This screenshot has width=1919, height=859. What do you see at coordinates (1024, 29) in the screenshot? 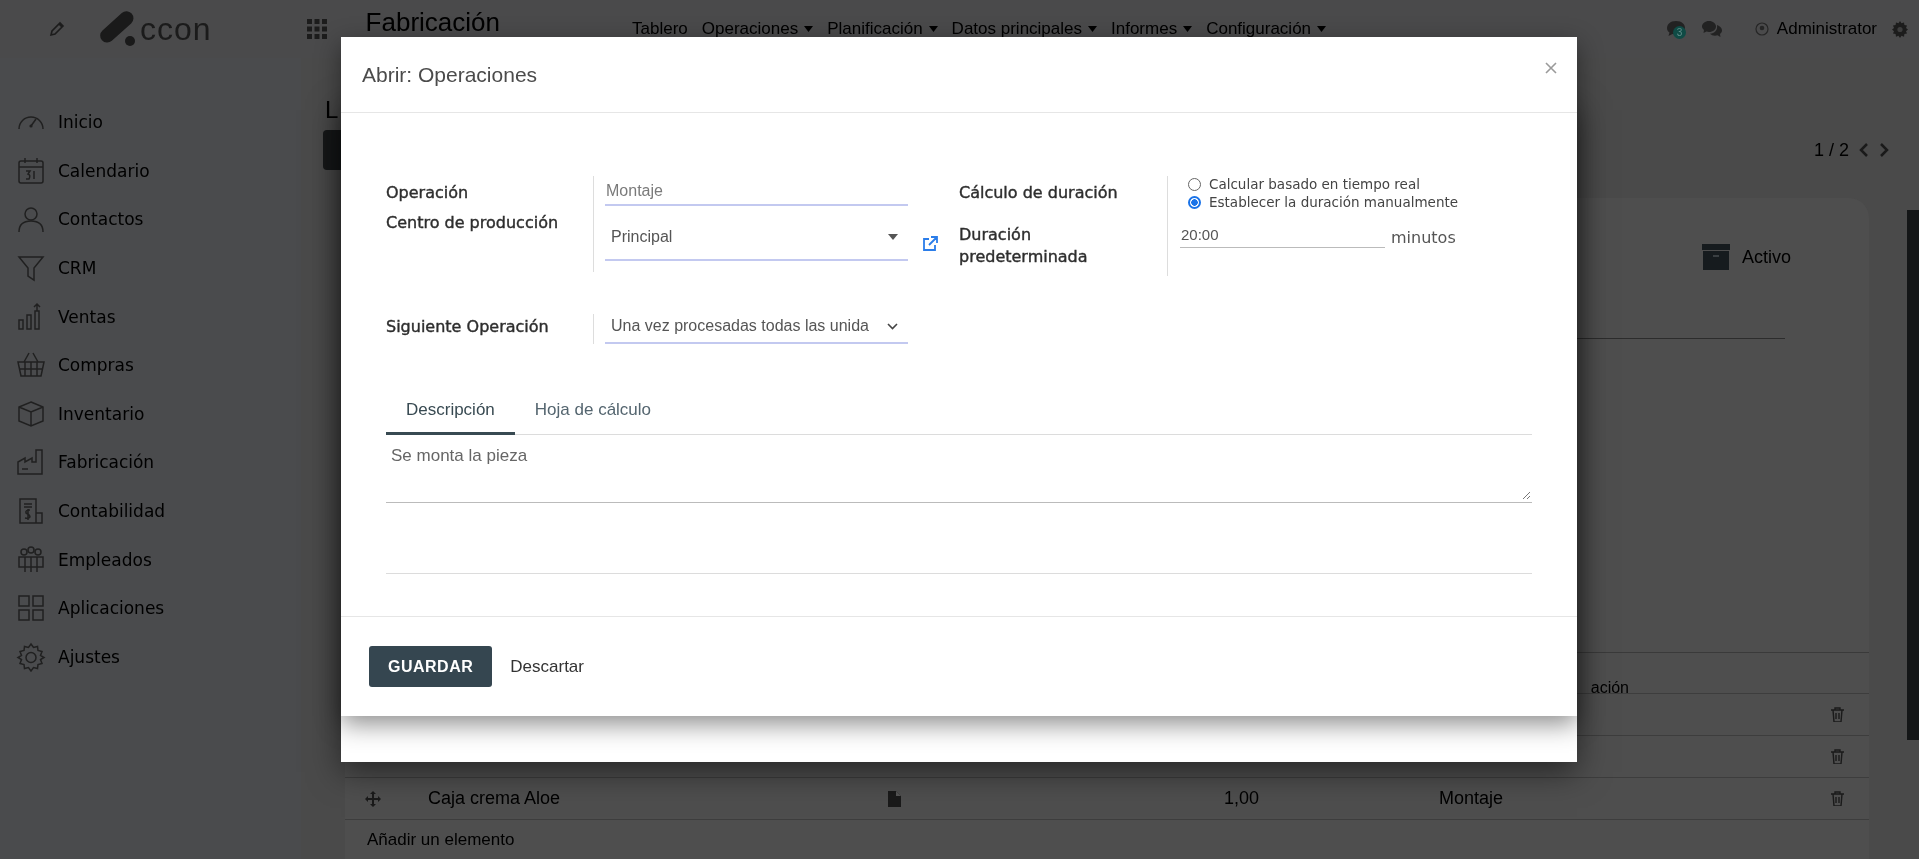
I see `menu-item: Datos principales` at bounding box center [1024, 29].